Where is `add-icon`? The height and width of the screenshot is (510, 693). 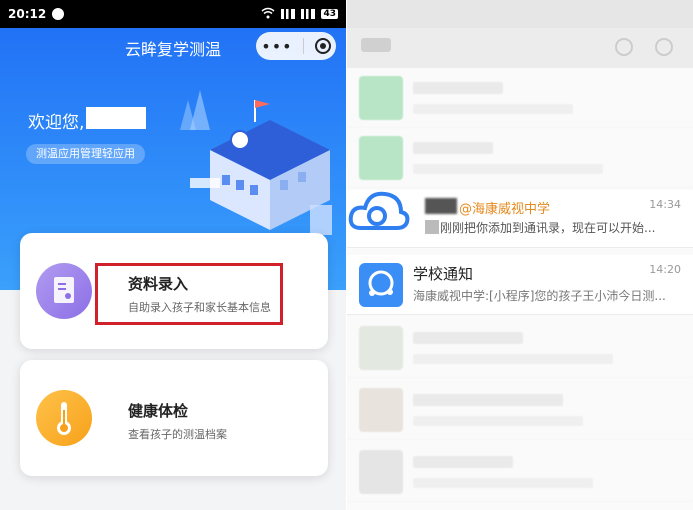
add-icon is located at coordinates (664, 47).